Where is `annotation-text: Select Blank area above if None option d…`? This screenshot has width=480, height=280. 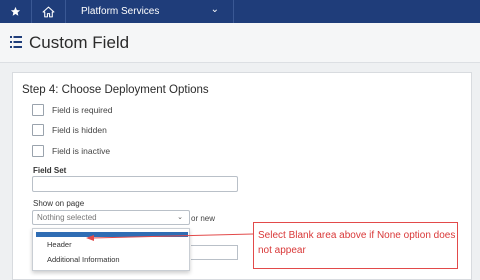
annotation-text: Select Blank area above if None option d… is located at coordinates (357, 243).